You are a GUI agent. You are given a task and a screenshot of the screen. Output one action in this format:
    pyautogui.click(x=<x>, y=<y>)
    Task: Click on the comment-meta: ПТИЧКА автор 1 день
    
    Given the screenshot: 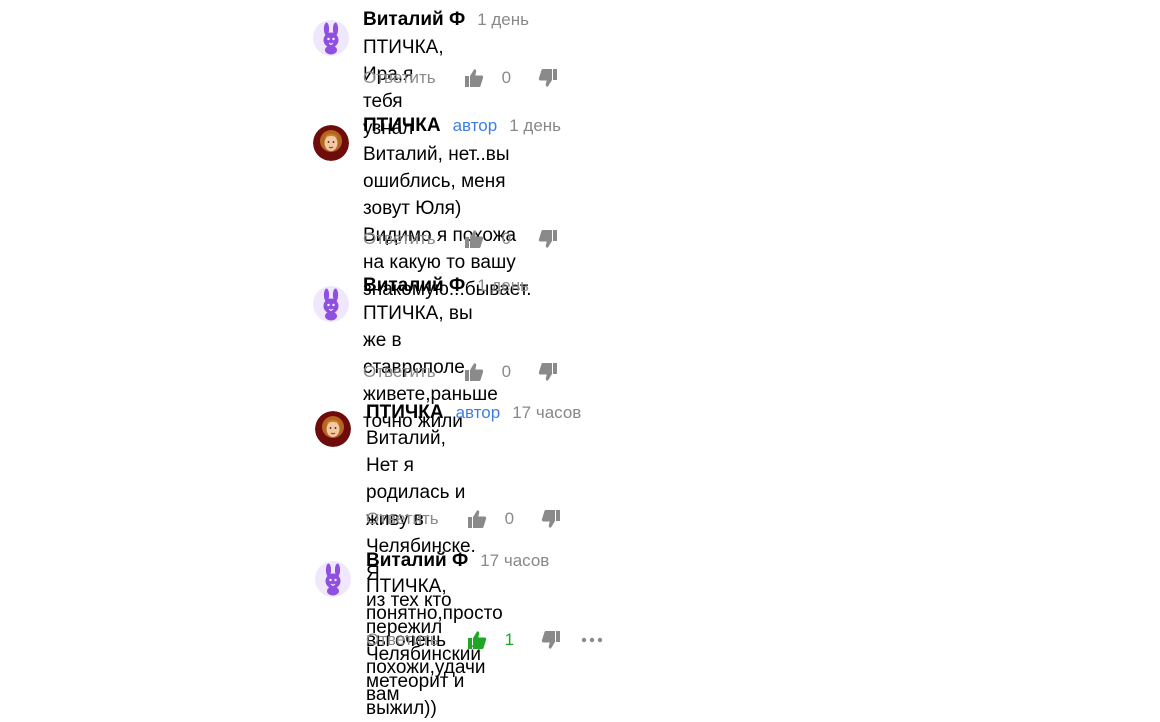 What is the action you would take?
    pyautogui.click(x=462, y=126)
    